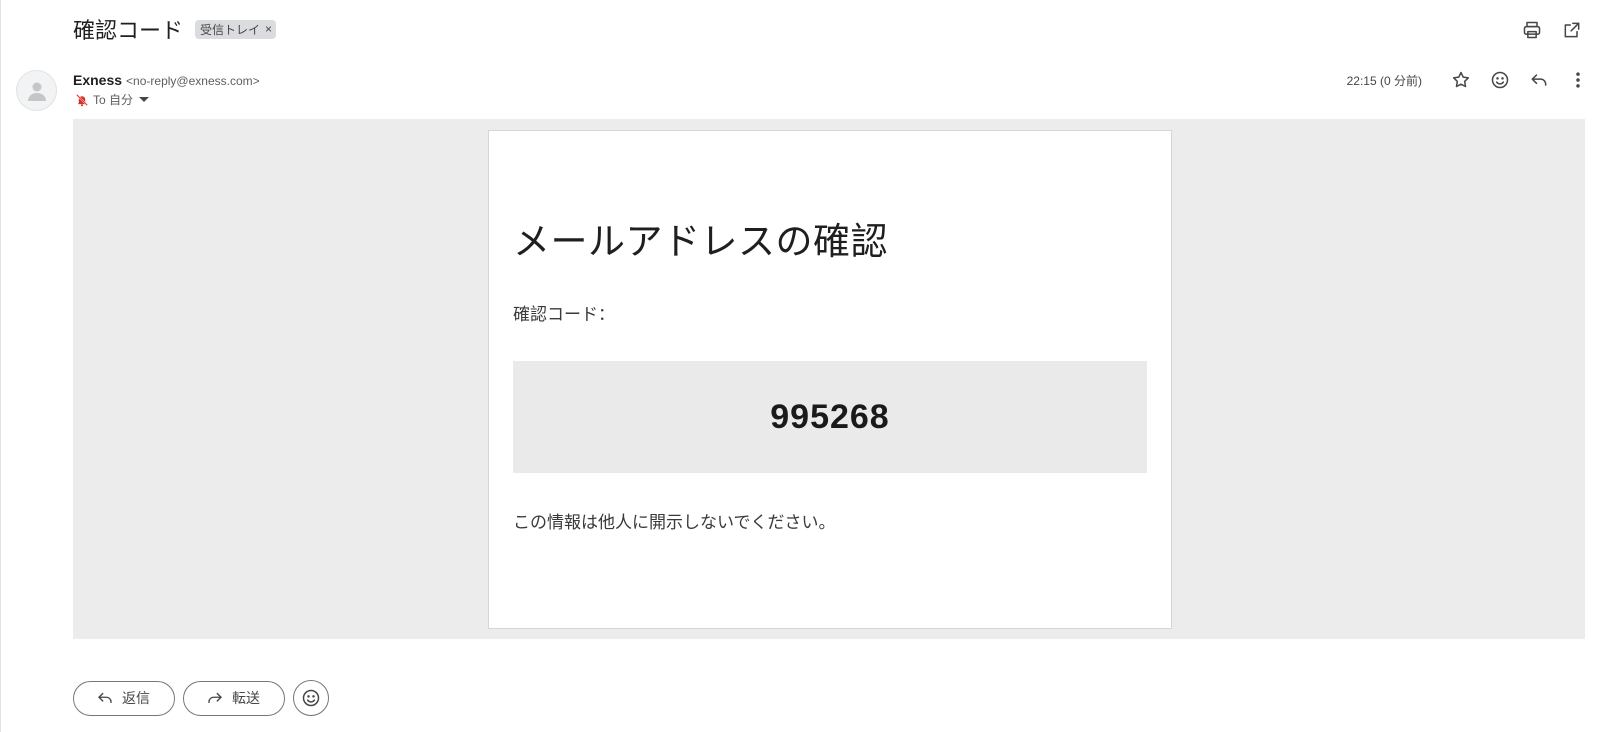 This screenshot has height=732, width=1608. I want to click on person-icon, so click(36, 91).